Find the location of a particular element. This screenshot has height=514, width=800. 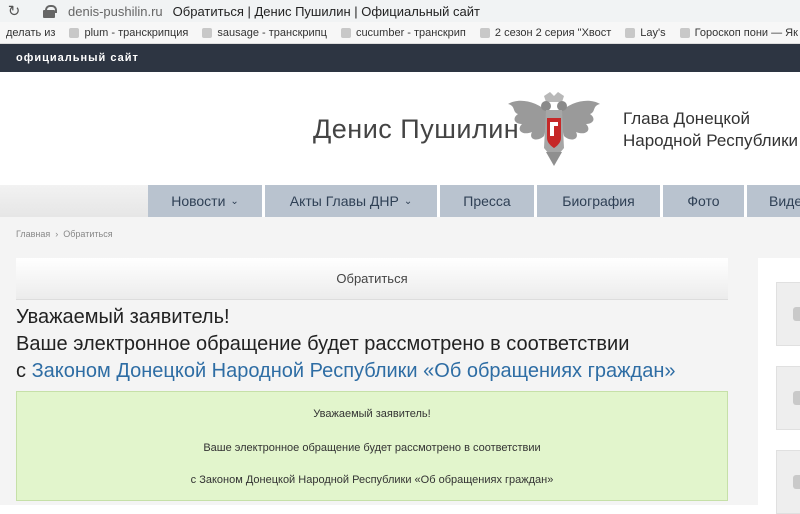

nav-item-photo: Фото is located at coordinates (705, 201).